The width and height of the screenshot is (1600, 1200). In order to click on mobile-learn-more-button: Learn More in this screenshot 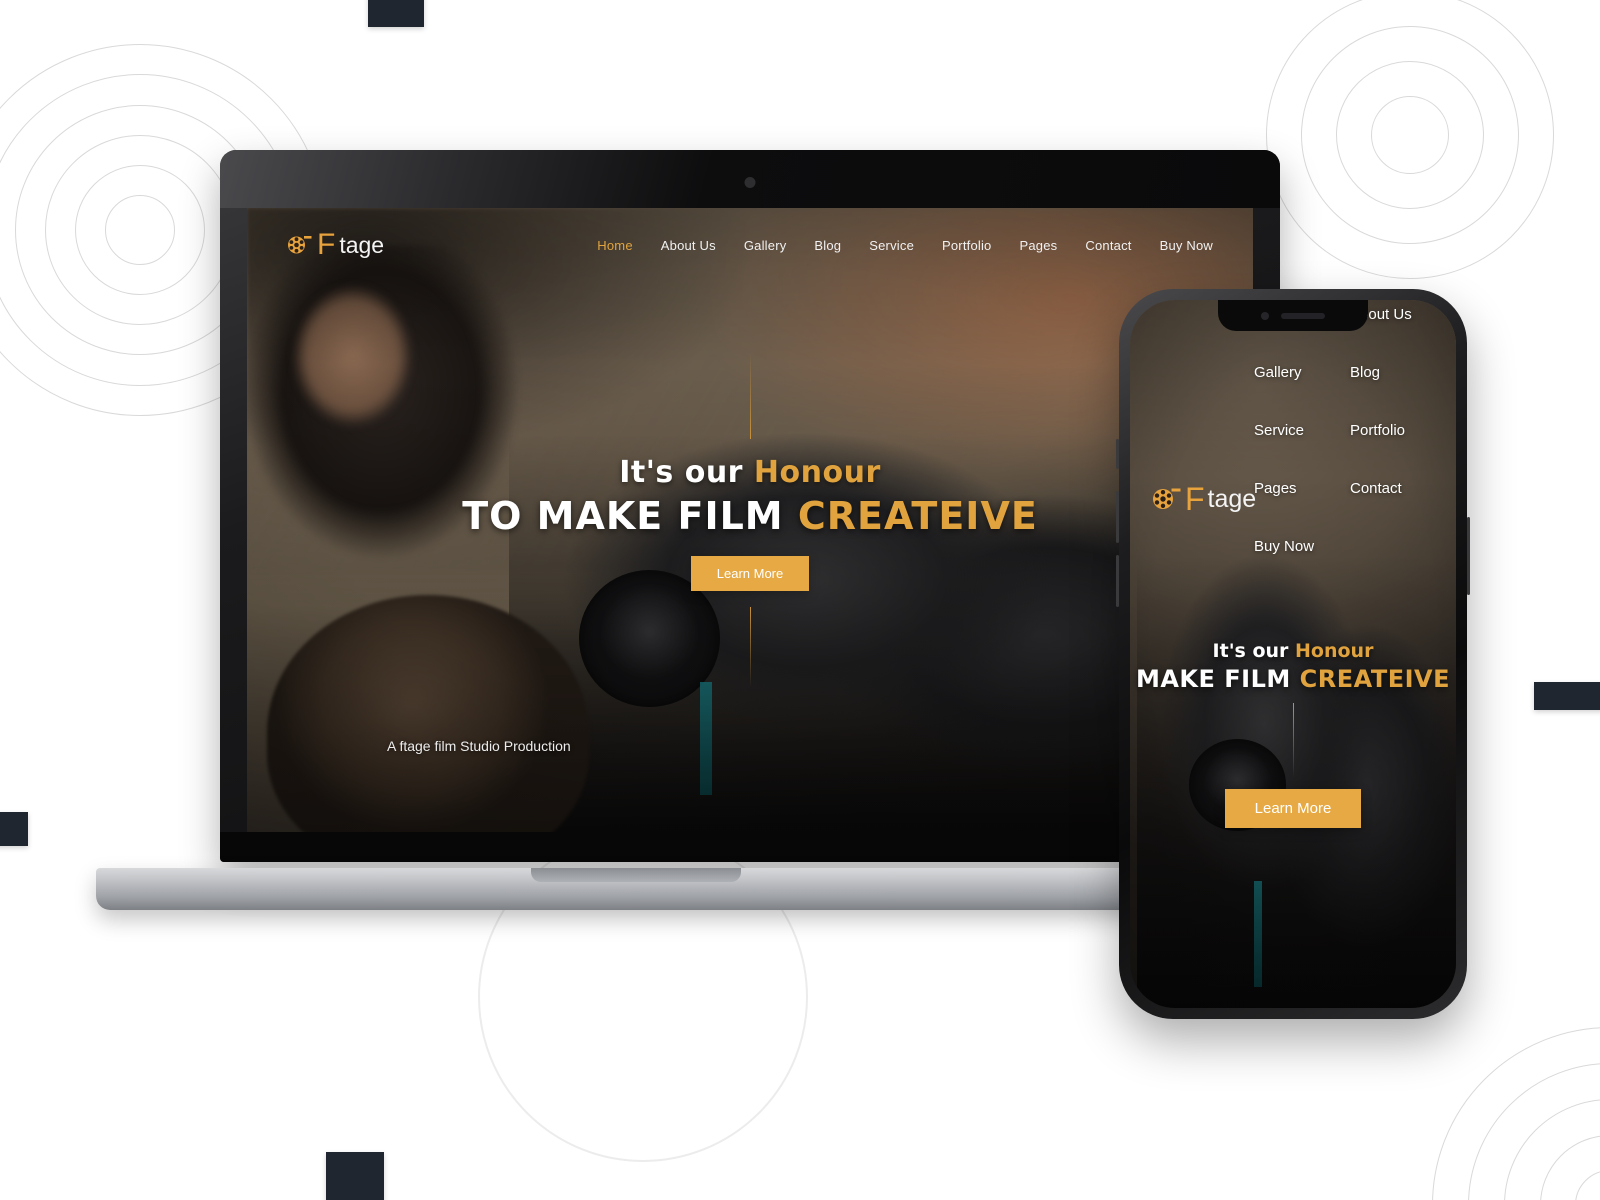, I will do `click(1293, 808)`.